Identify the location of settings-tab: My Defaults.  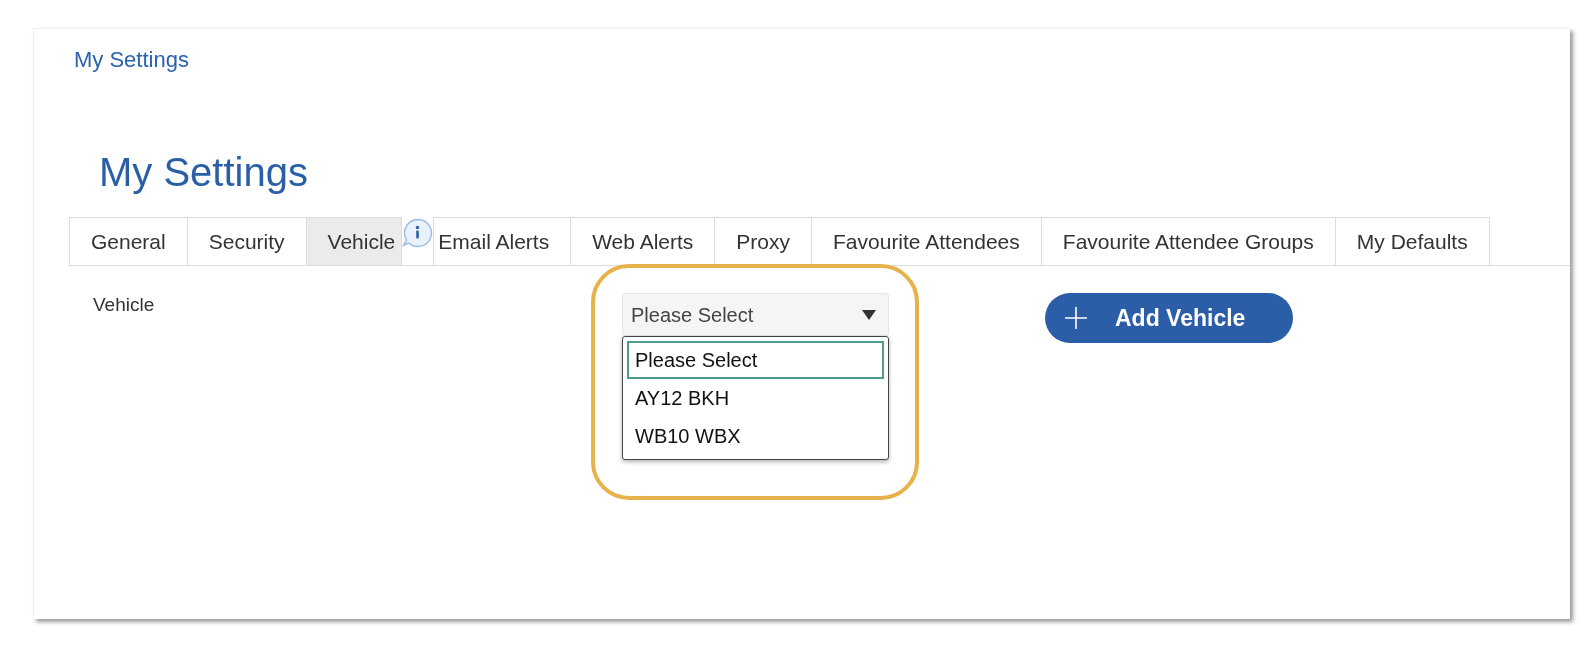
(1412, 241).